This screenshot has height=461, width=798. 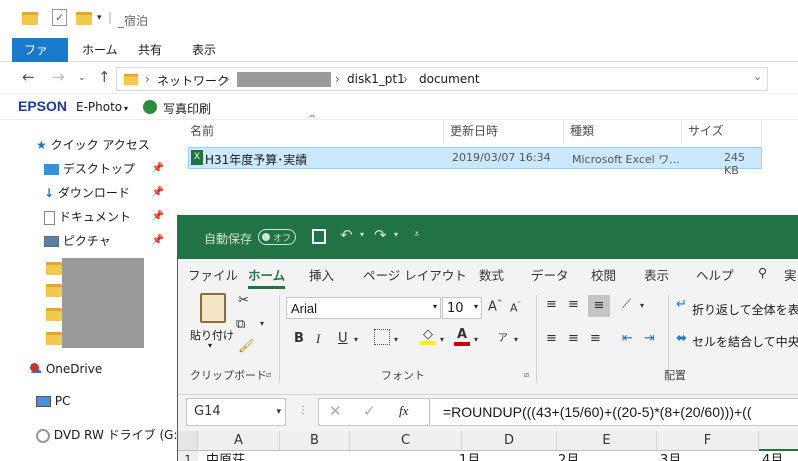 What do you see at coordinates (100, 50) in the screenshot?
I see `tab-home: ホーム` at bounding box center [100, 50].